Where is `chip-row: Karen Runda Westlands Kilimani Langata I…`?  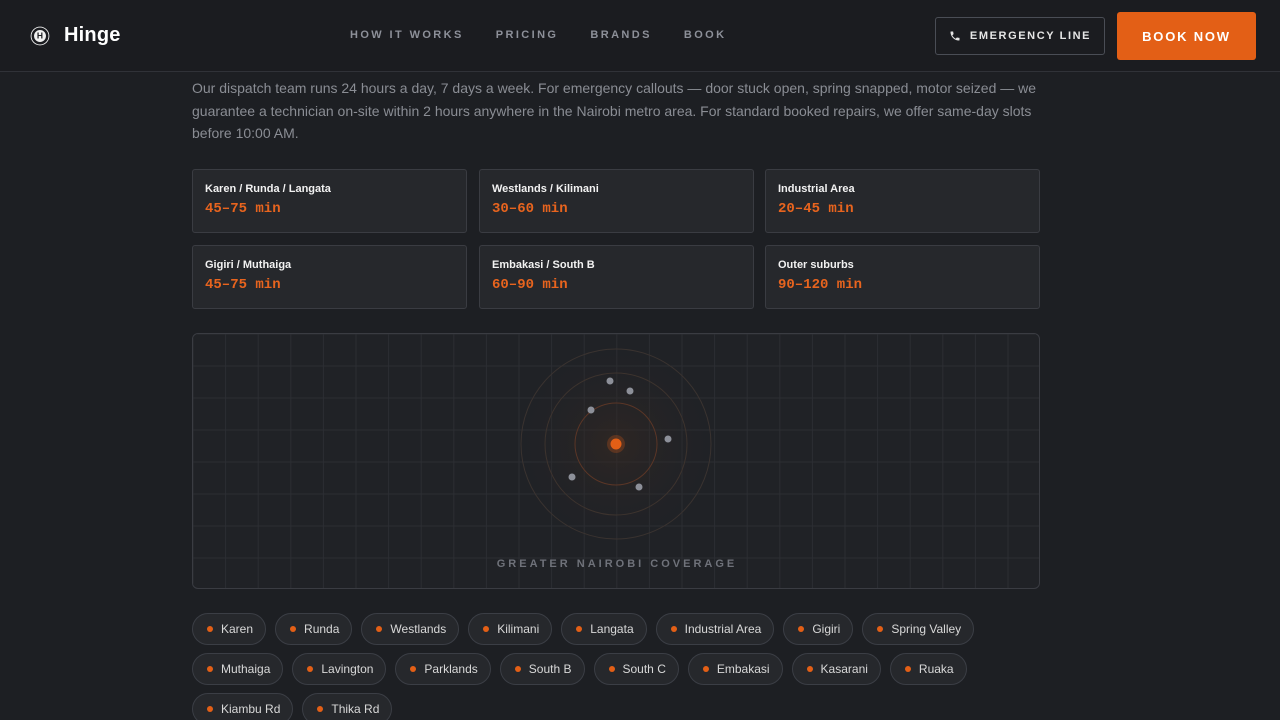
chip-row: Karen Runda Westlands Kilimani Langata I… is located at coordinates (622, 629).